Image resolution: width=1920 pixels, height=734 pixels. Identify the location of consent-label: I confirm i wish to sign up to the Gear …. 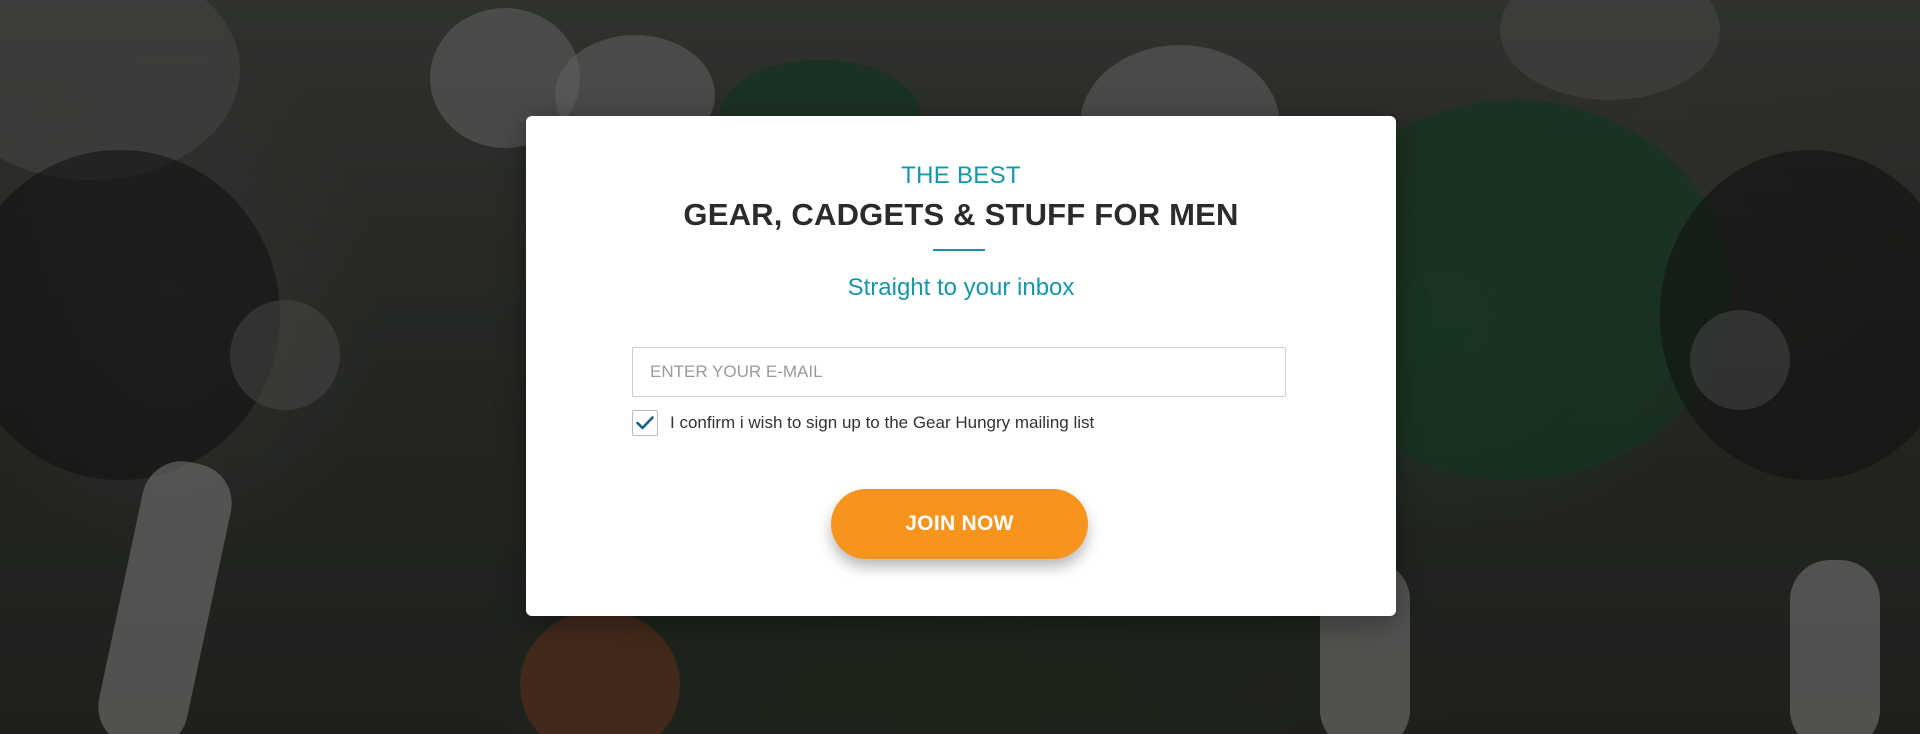
(882, 422).